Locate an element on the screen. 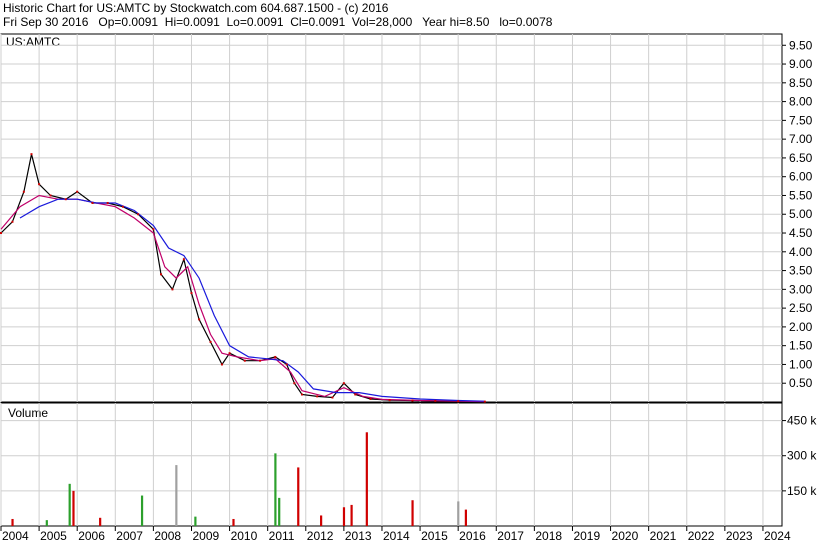  y-tick-label: 8.00 is located at coordinates (801, 102).